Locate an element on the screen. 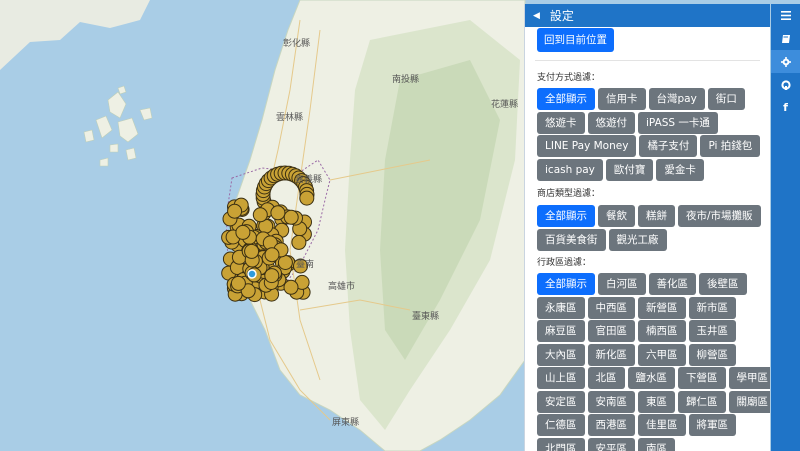  payment-chip: LINE Pay Money is located at coordinates (587, 146).